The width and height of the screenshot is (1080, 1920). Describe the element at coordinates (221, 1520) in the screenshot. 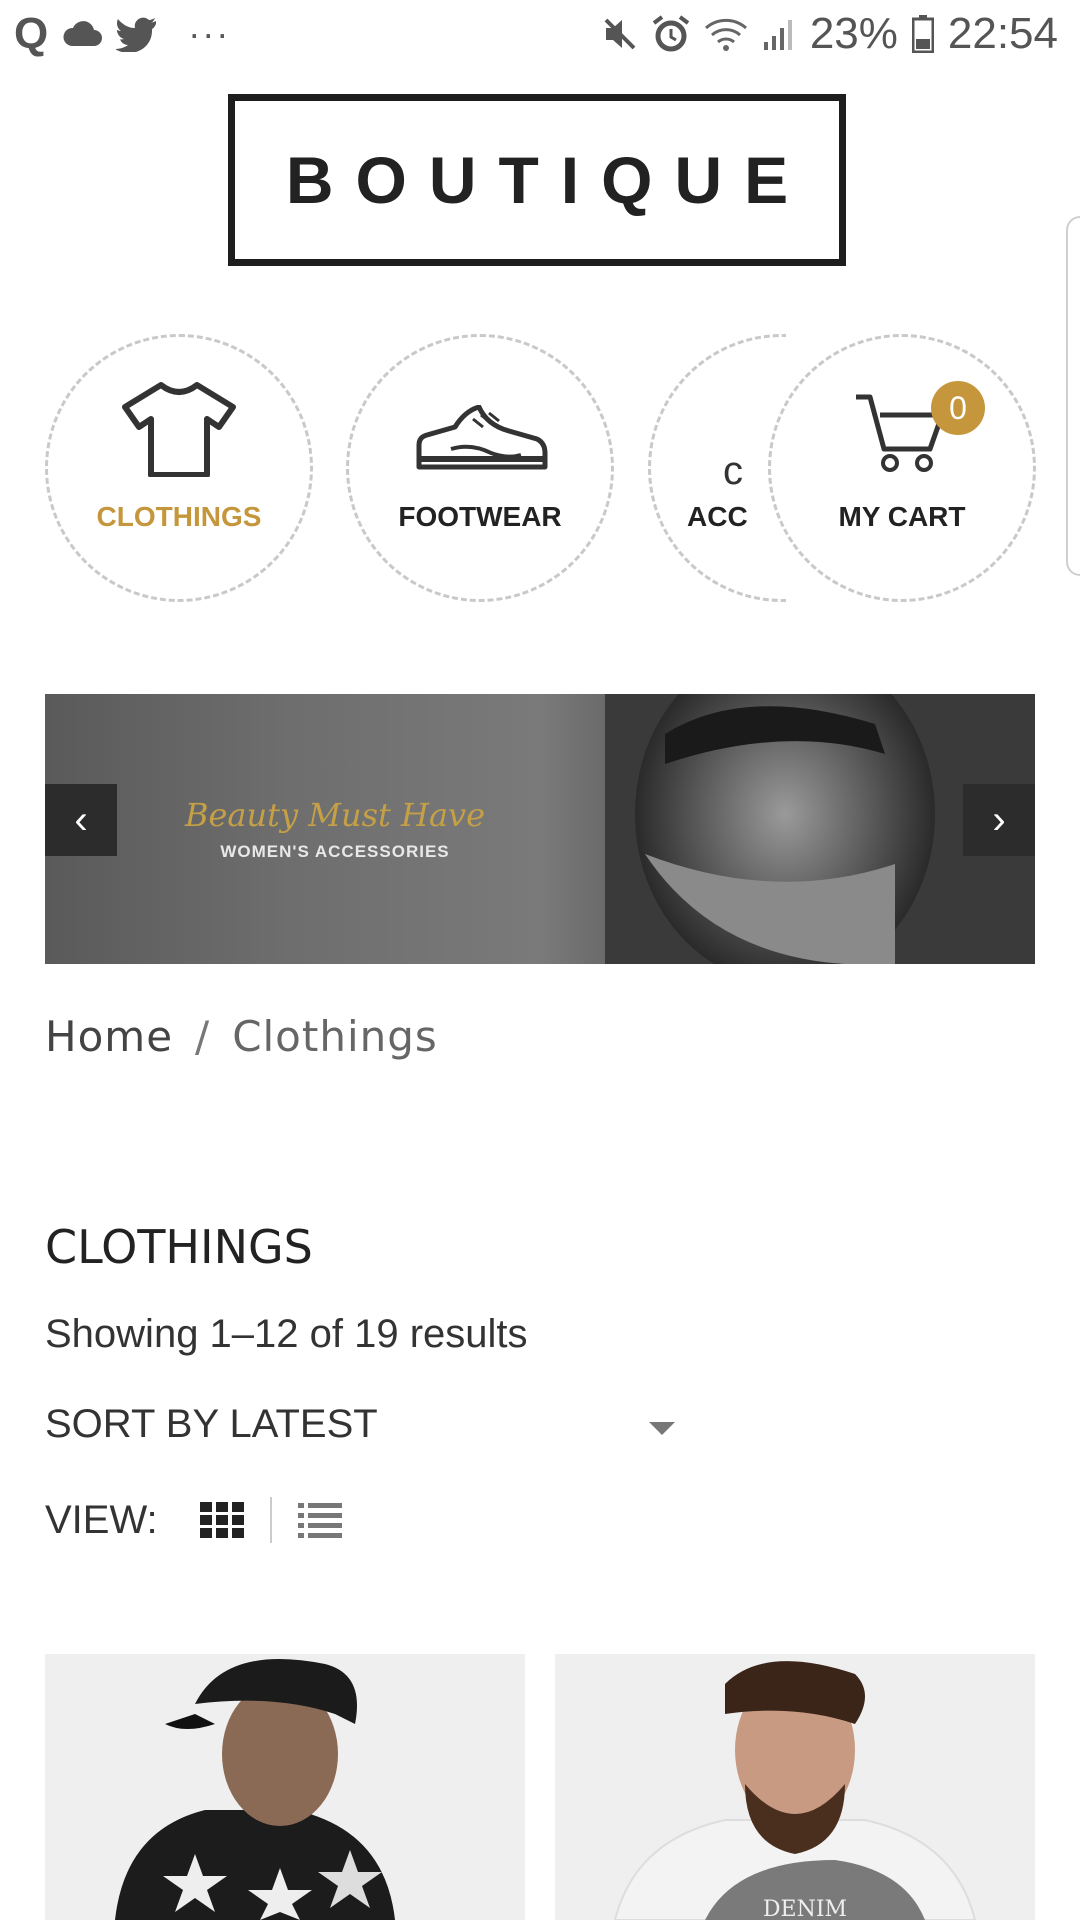

I see `grid-view-icon` at that location.